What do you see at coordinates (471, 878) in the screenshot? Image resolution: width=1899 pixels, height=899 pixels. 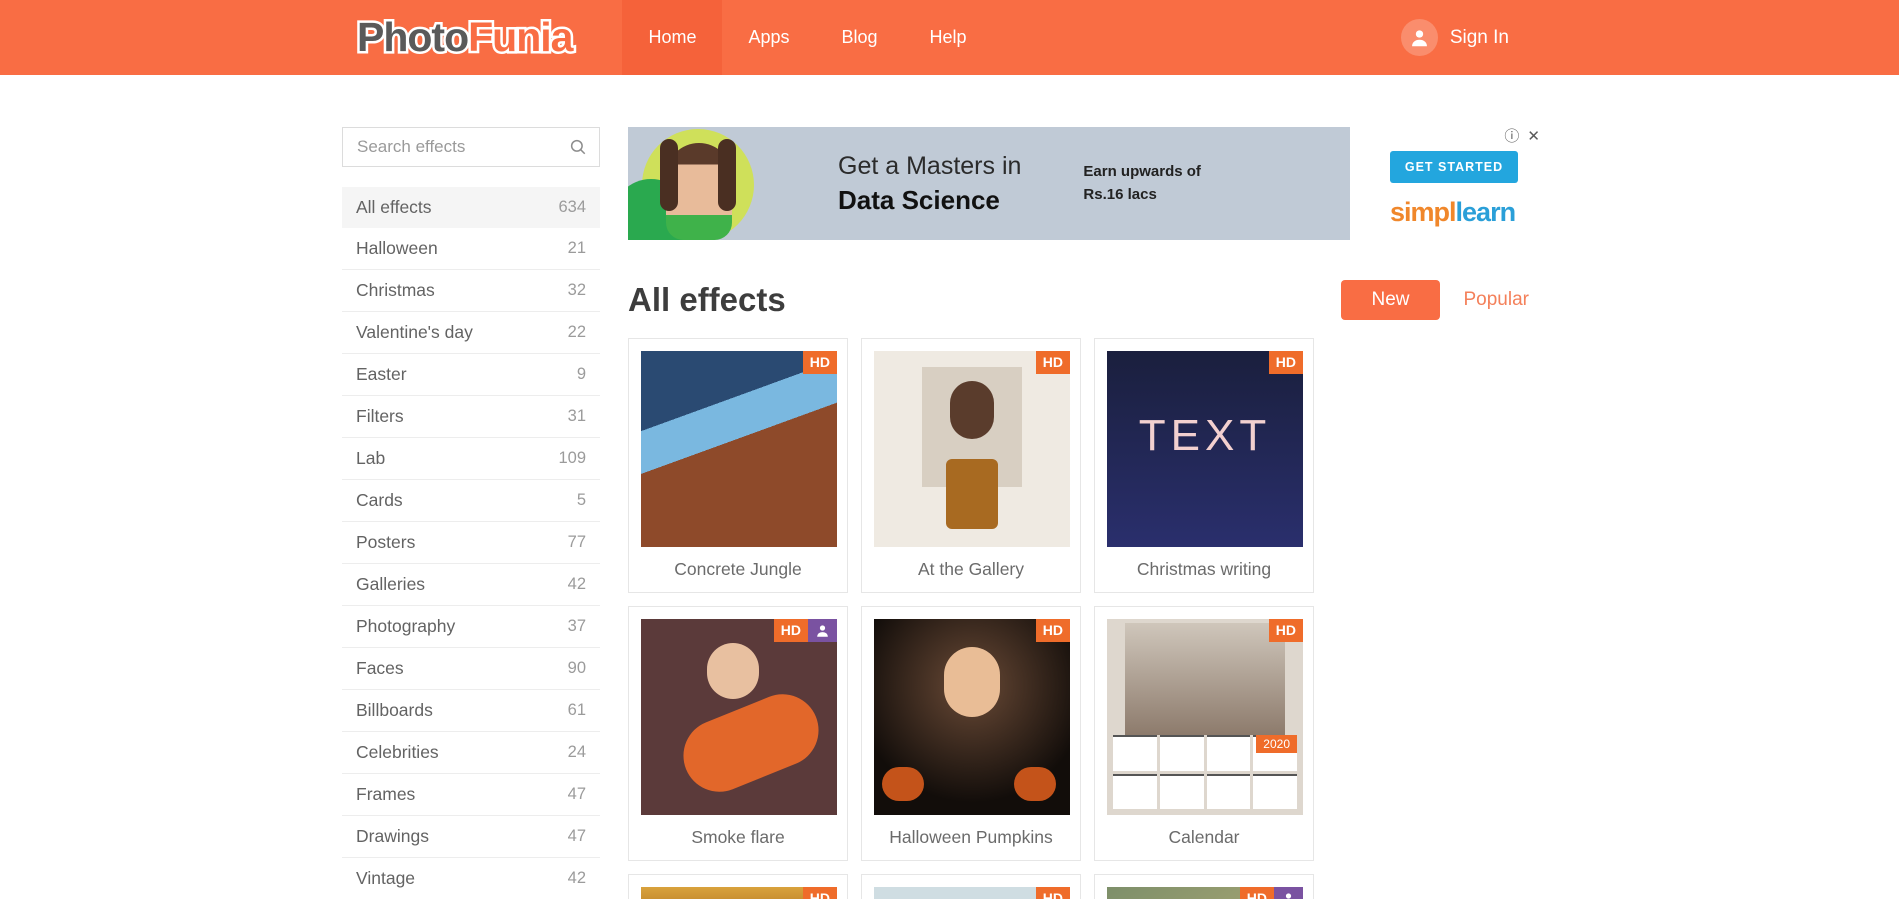 I see `sidebar-item-vintage: Vintage 42` at bounding box center [471, 878].